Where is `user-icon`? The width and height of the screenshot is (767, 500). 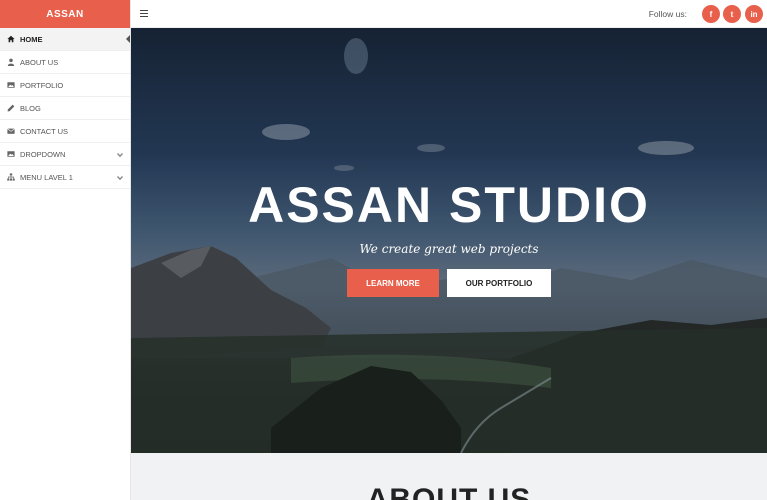 user-icon is located at coordinates (10, 62).